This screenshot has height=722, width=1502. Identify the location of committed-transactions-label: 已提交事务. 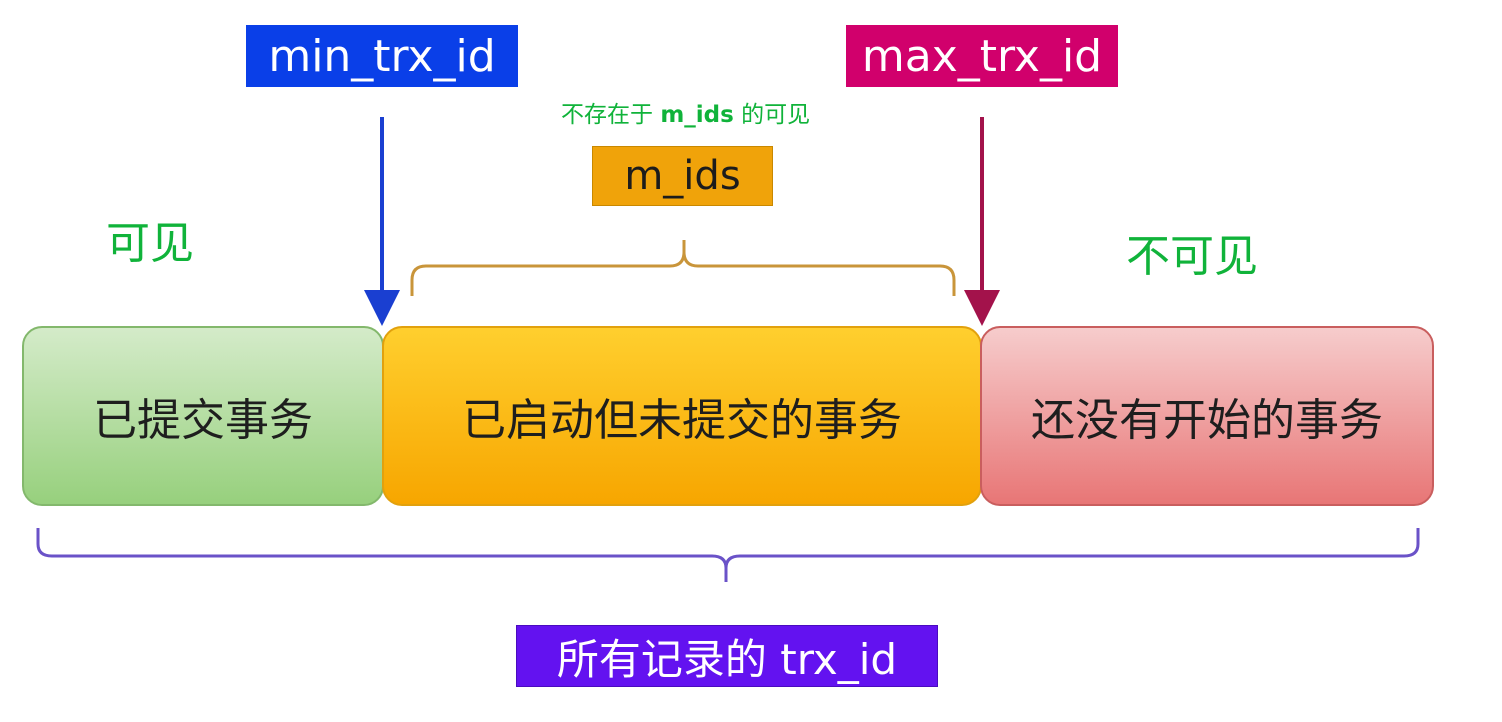
(203, 420).